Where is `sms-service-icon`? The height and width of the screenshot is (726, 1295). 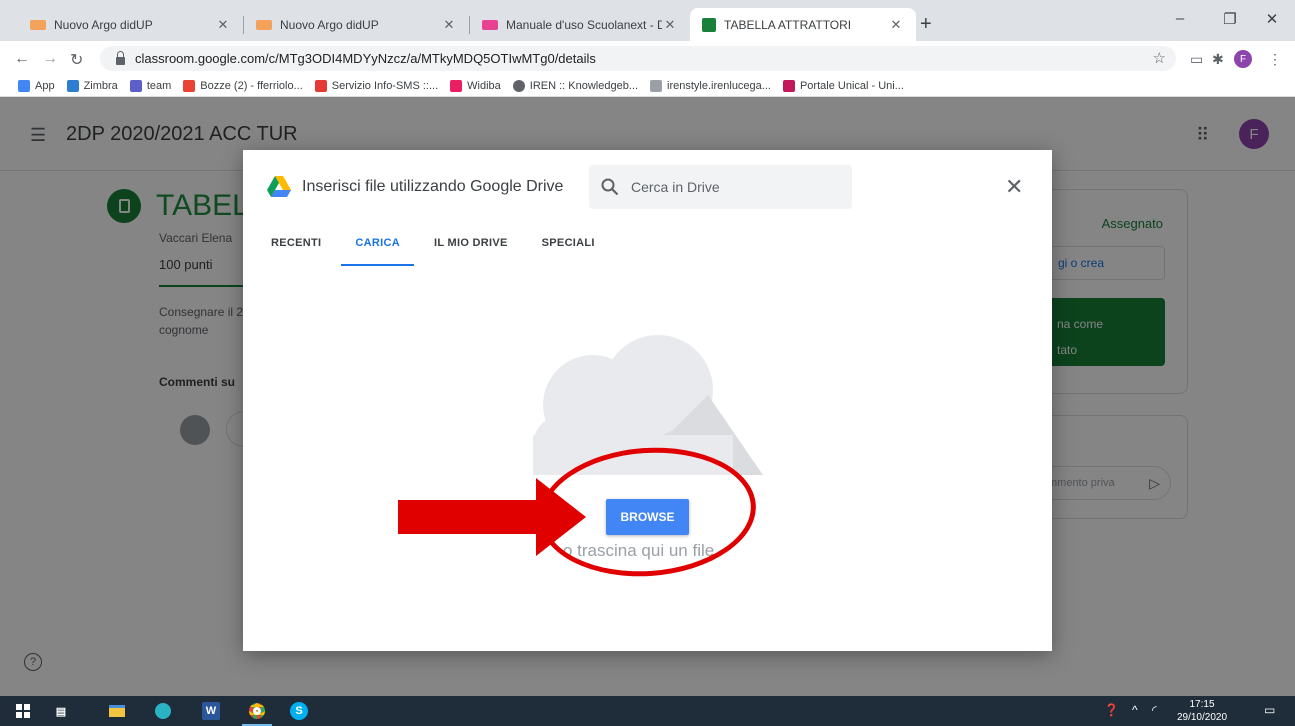
sms-service-icon is located at coordinates (320, 86).